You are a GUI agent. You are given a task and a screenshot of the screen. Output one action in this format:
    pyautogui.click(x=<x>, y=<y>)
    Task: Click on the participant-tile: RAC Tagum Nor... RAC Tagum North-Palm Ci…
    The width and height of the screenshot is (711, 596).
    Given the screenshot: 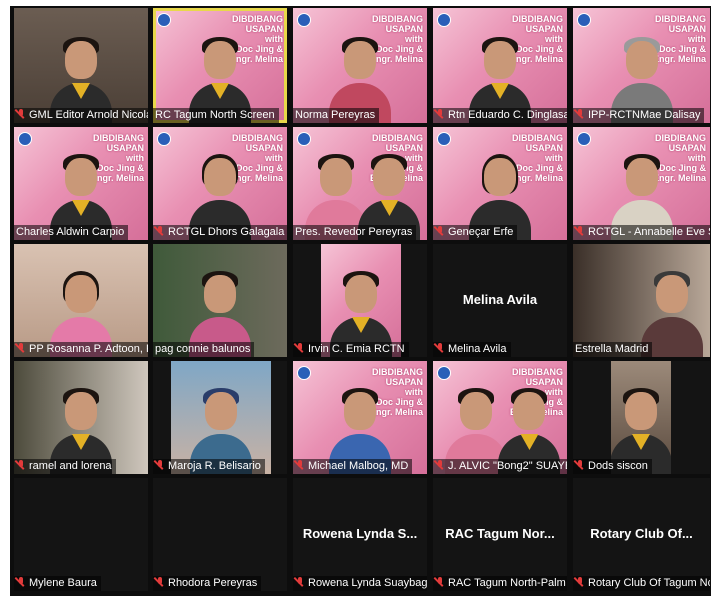 What is the action you would take?
    pyautogui.click(x=500, y=534)
    